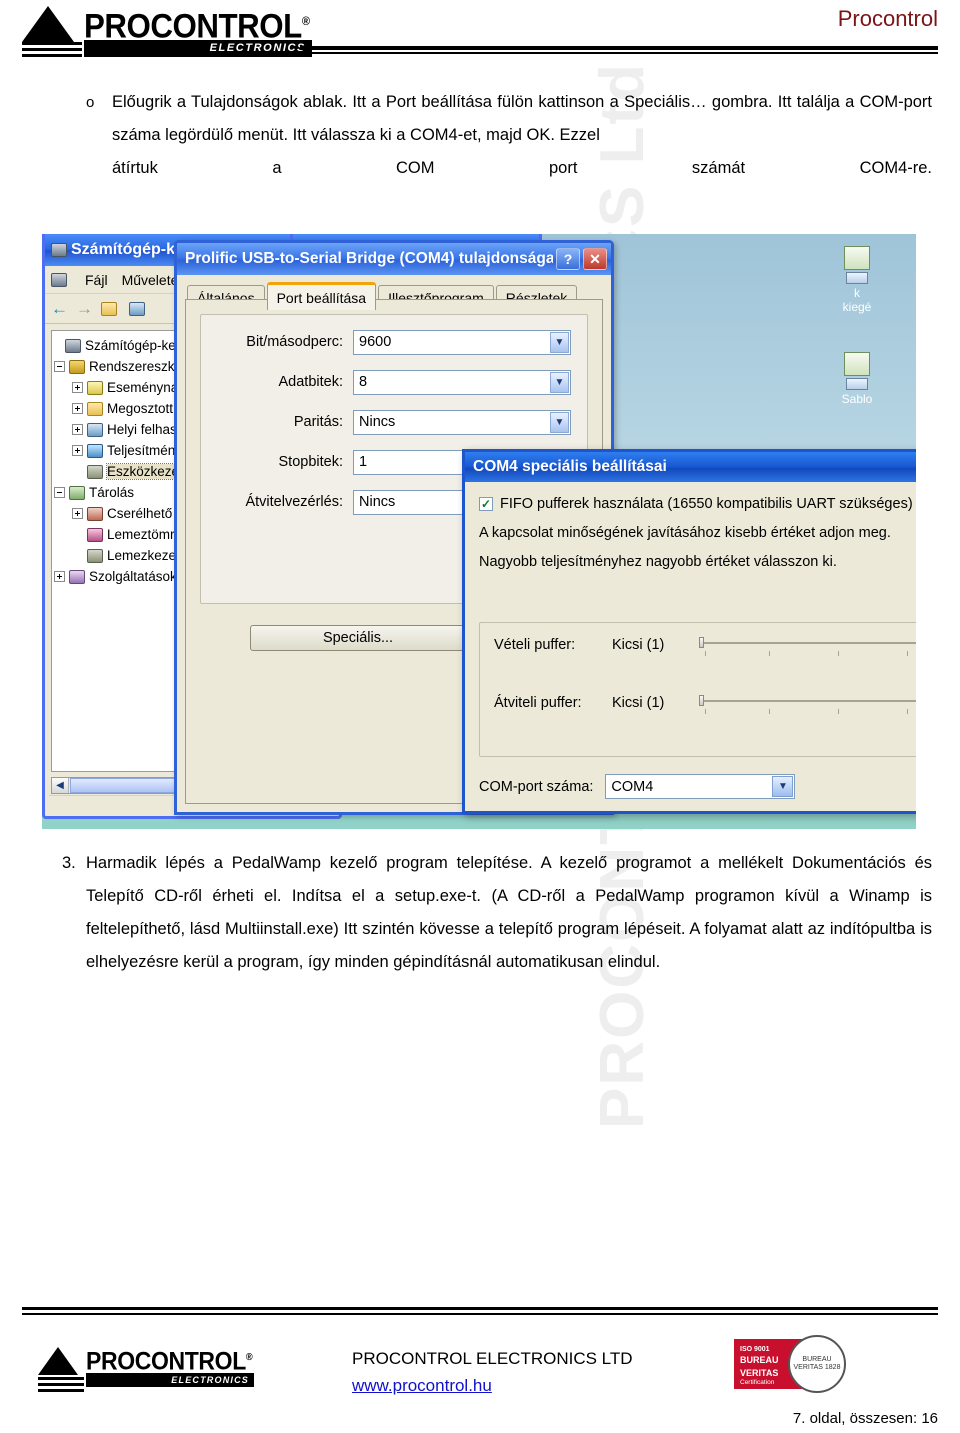 The width and height of the screenshot is (960, 1433). Describe the element at coordinates (166, 1361) in the screenshot. I see `footer-logo-text: PROCONTROL` at that location.